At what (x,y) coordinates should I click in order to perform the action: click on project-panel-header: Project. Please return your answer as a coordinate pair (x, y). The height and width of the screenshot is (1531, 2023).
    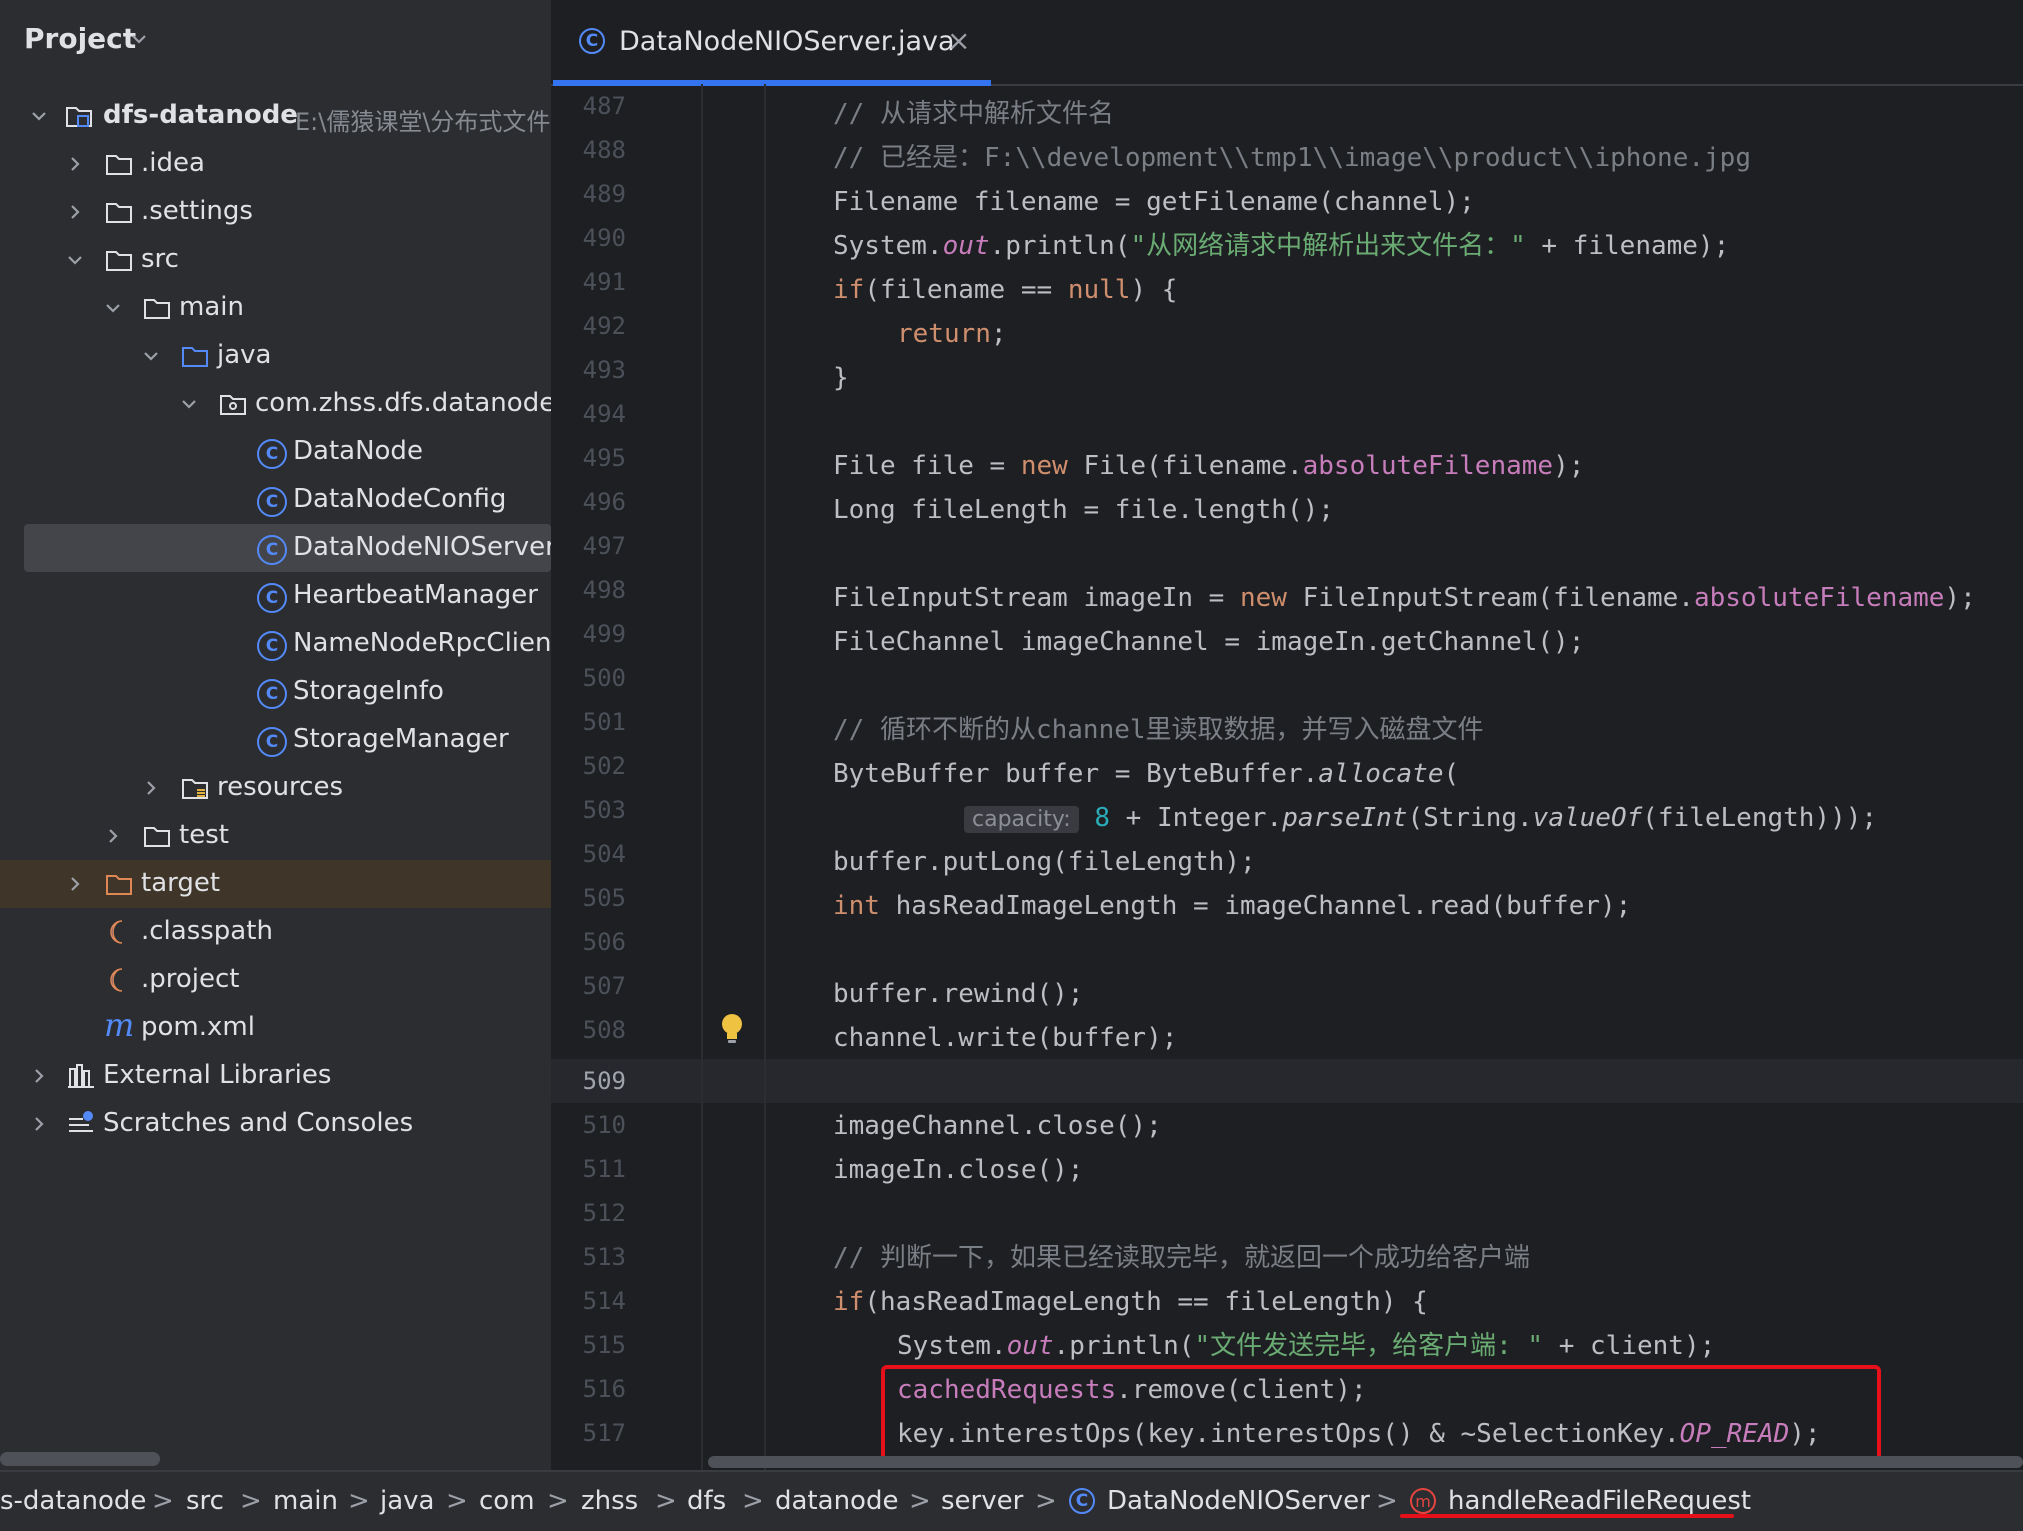
    Looking at the image, I should click on (275, 42).